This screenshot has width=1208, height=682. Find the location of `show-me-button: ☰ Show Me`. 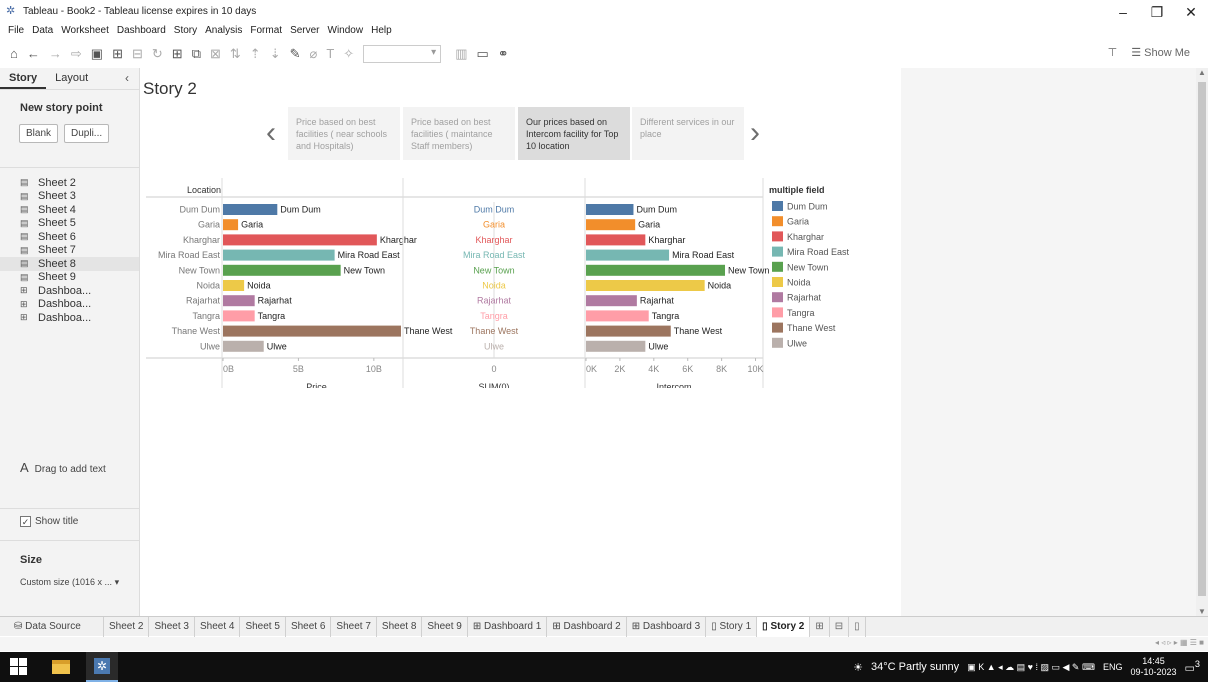

show-me-button: ☰ Show Me is located at coordinates (1160, 52).